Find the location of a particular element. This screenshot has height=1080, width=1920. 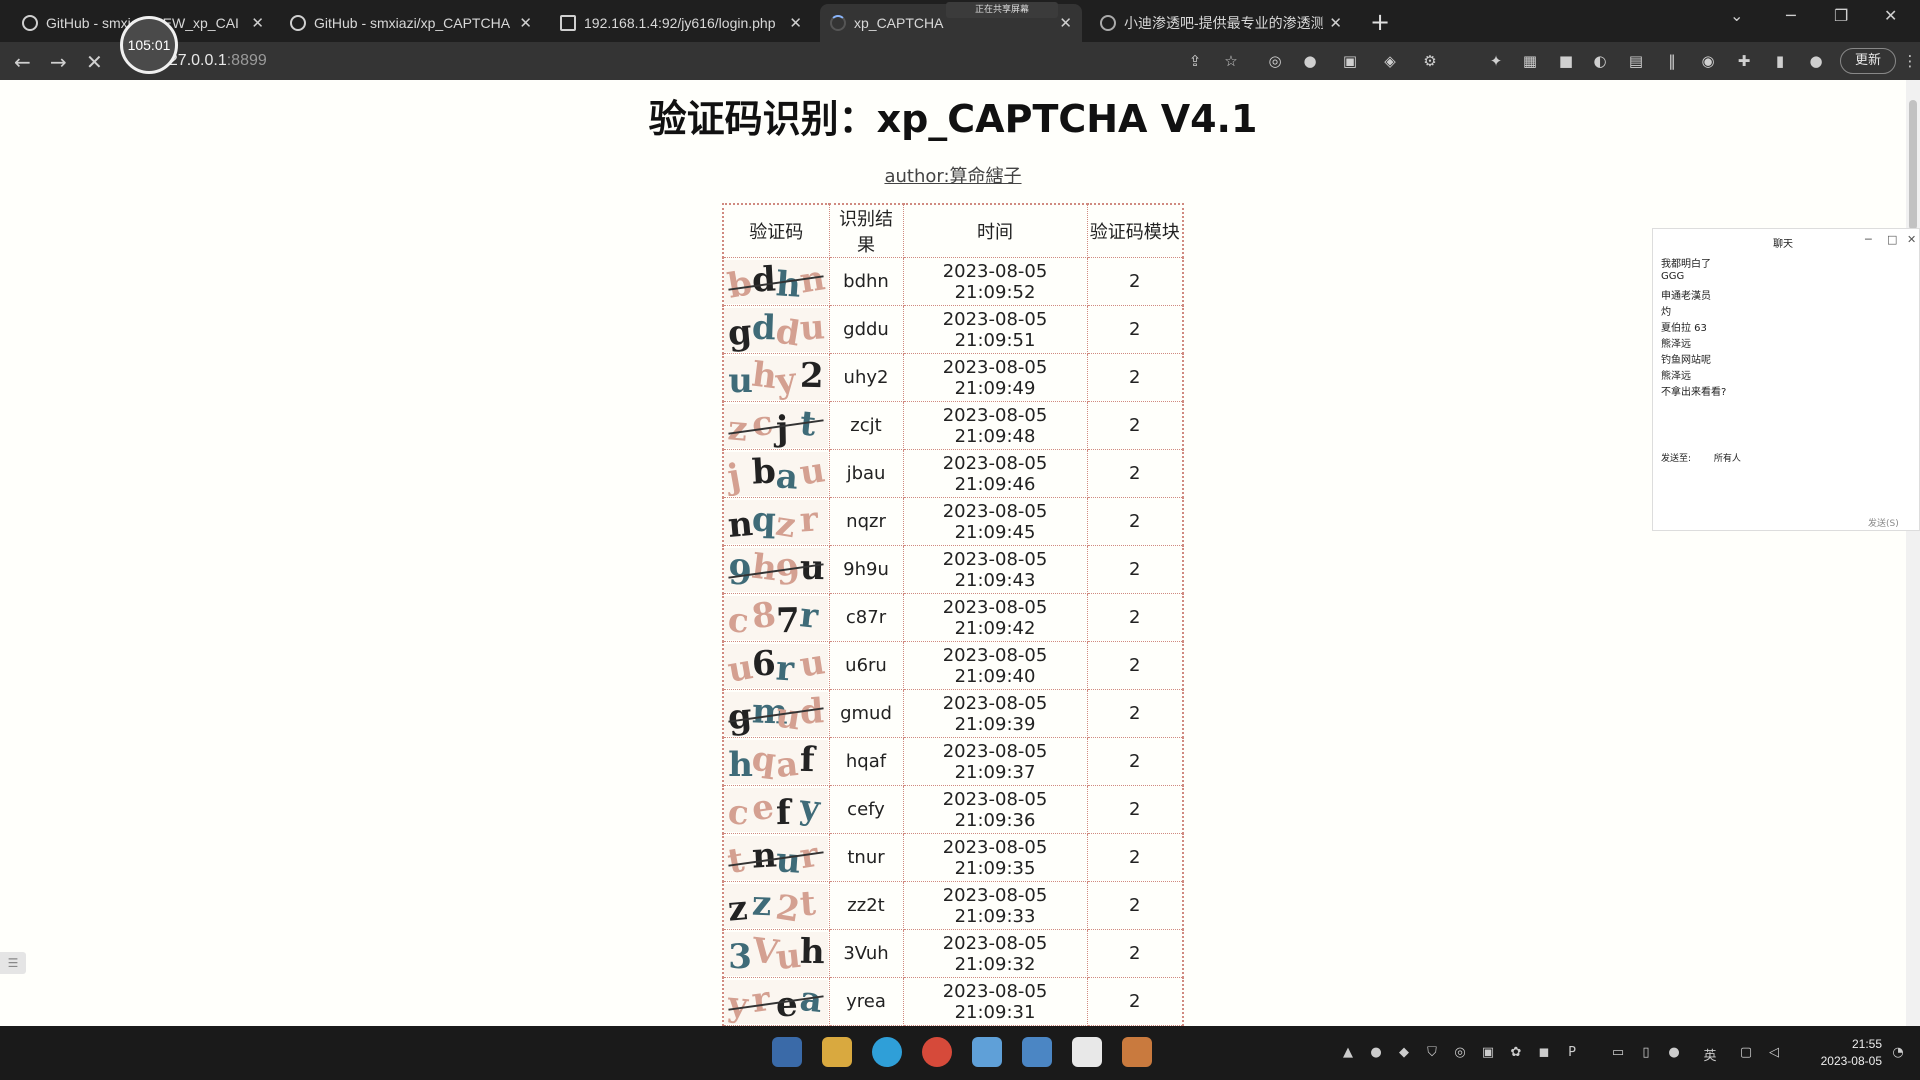

tab-github-xp-captcha: GitHub - smxiazi/xp_CAPTCHA ✕ is located at coordinates (411, 23).